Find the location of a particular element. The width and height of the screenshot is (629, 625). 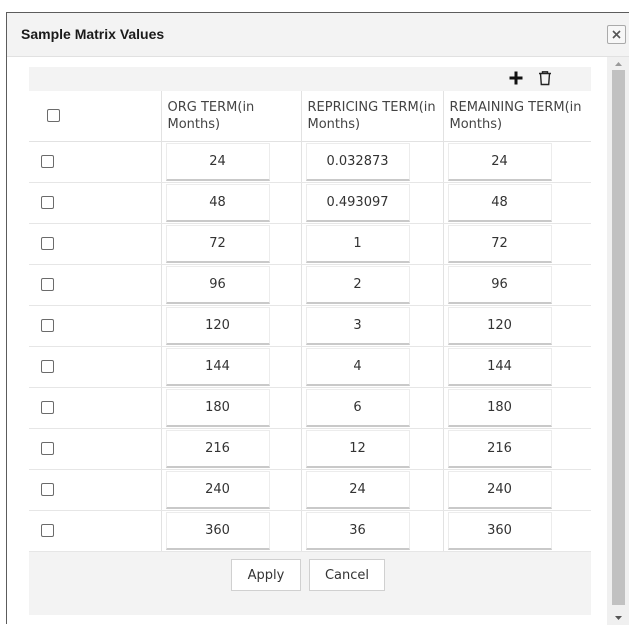

scroll-down-icon is located at coordinates (618, 618).